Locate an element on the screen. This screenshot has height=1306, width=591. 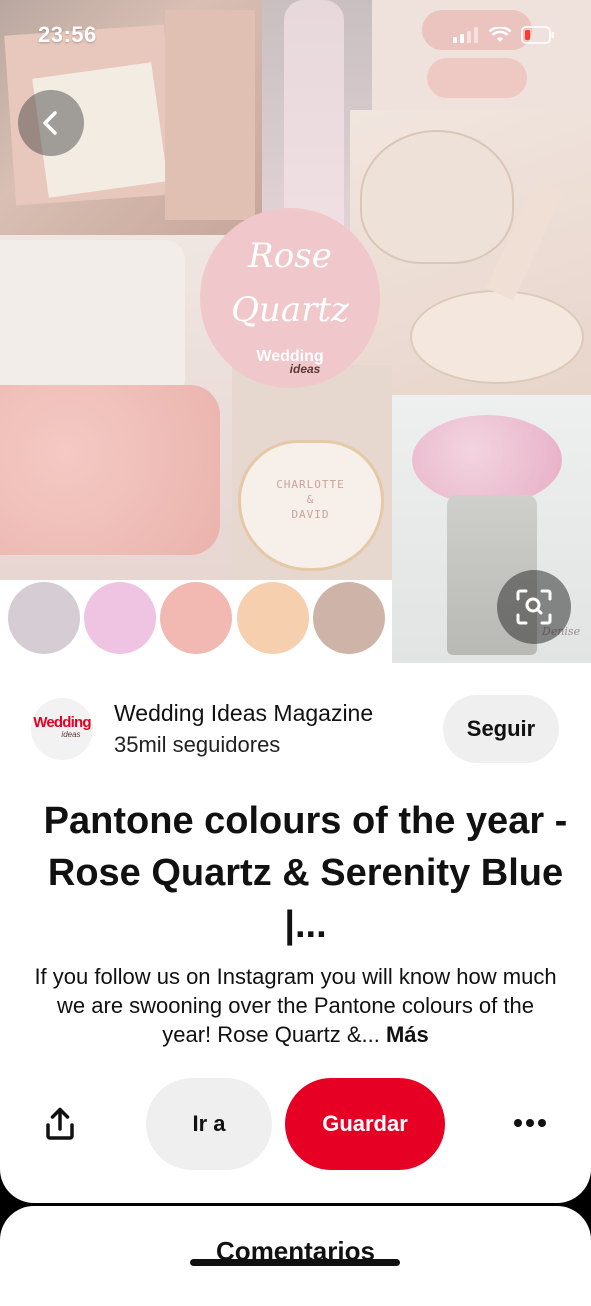
status-bar: 23:56 is located at coordinates (295, 35).